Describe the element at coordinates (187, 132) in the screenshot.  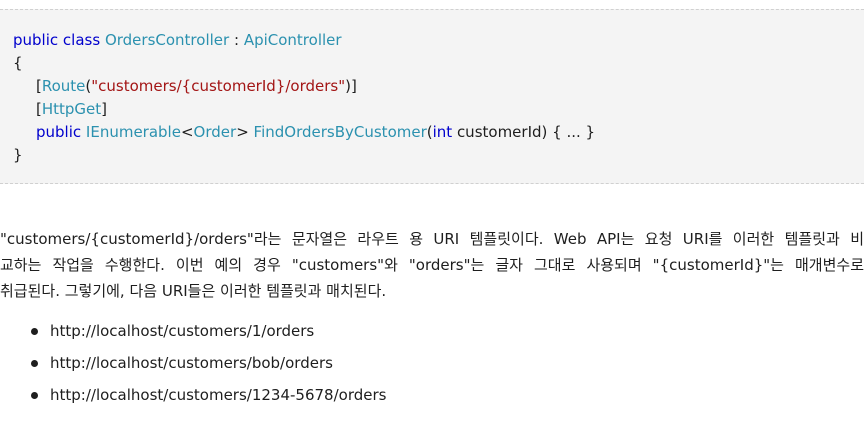
I see `generic-open: <` at that location.